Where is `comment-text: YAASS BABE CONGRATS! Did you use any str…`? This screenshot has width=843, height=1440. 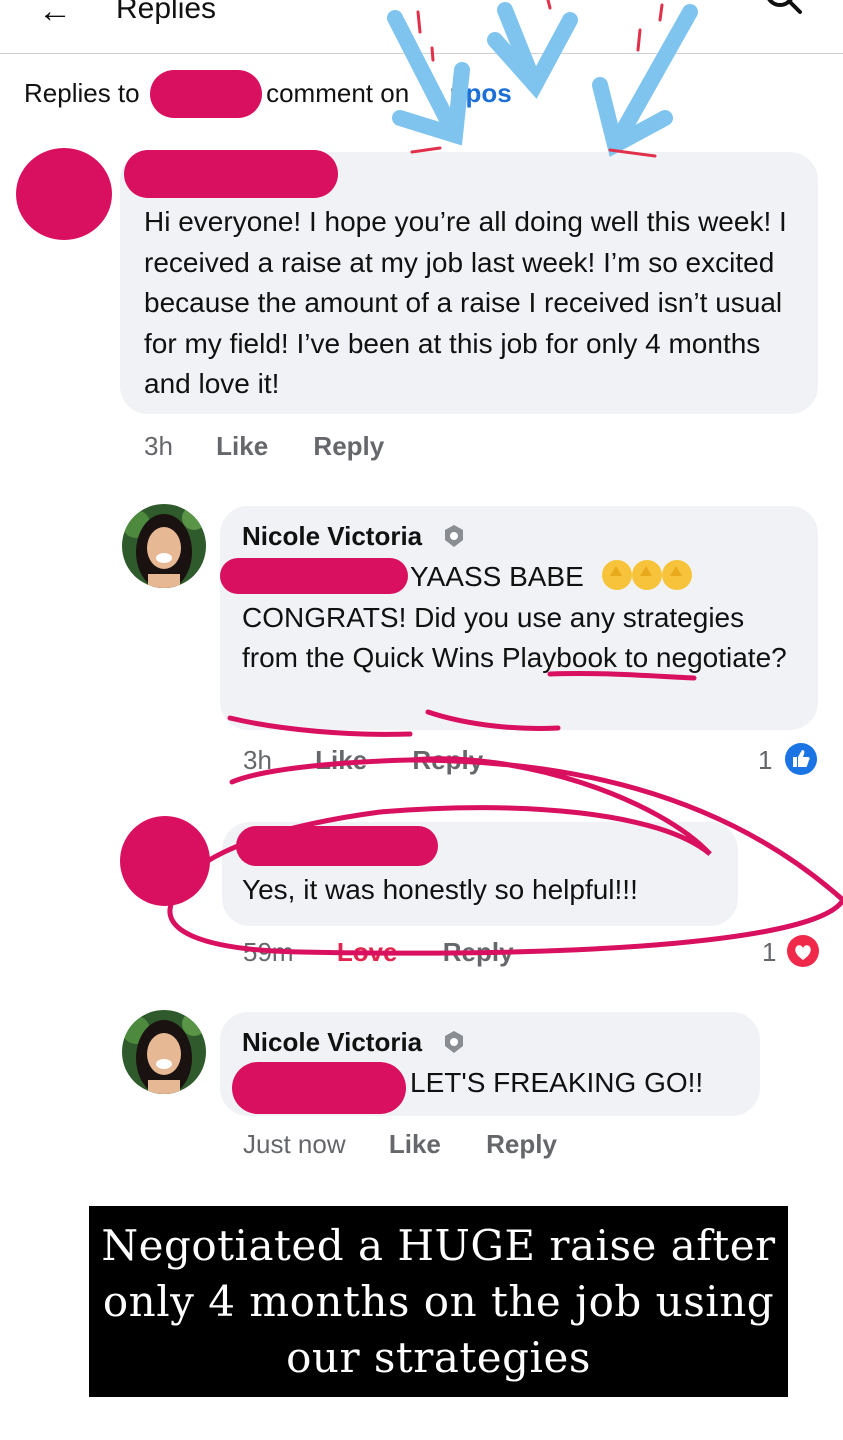
comment-text: YAASS BABE CONGRATS! Did you use any str… is located at coordinates (522, 618).